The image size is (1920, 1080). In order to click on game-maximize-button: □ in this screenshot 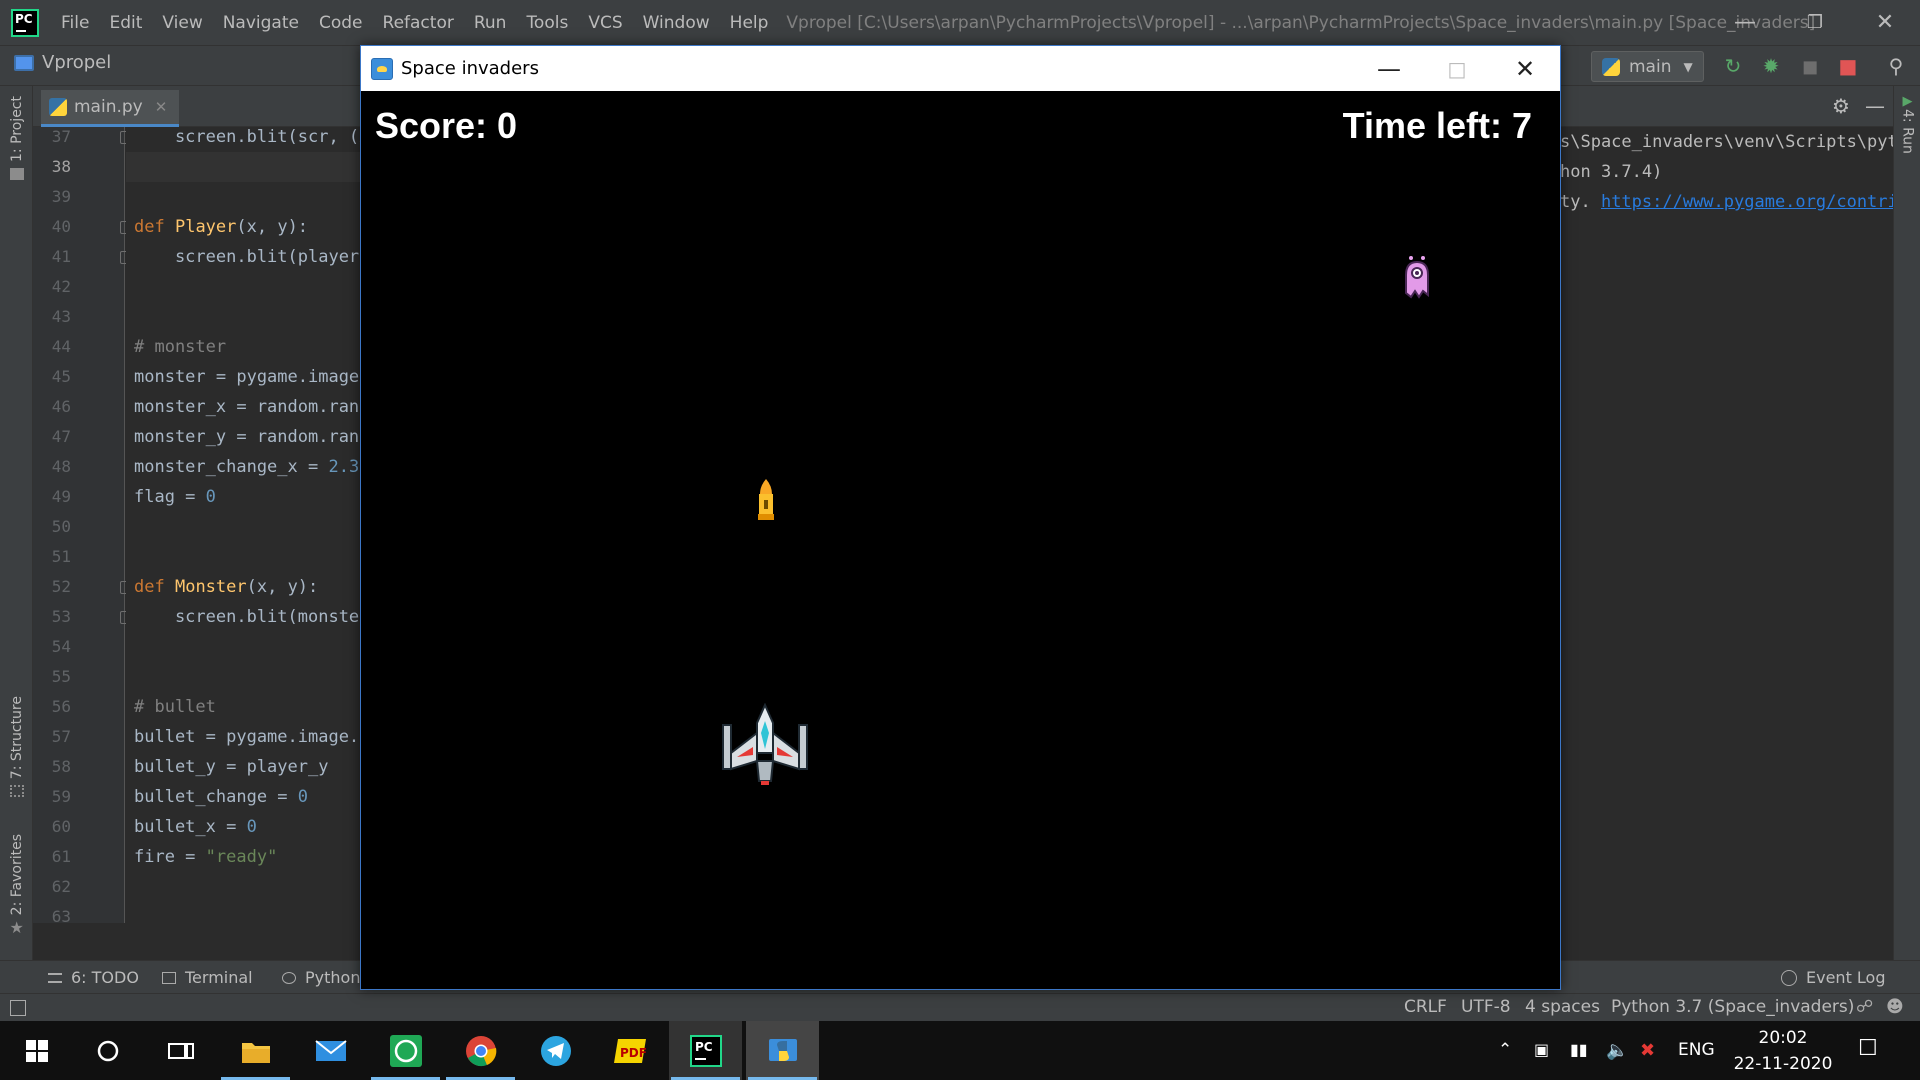, I will do `click(1457, 68)`.